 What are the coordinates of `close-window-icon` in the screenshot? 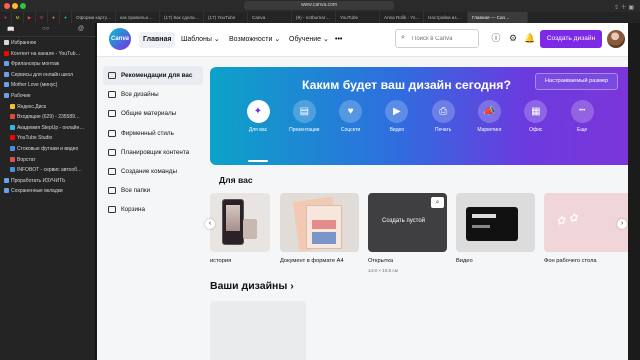 It's located at (7, 6).